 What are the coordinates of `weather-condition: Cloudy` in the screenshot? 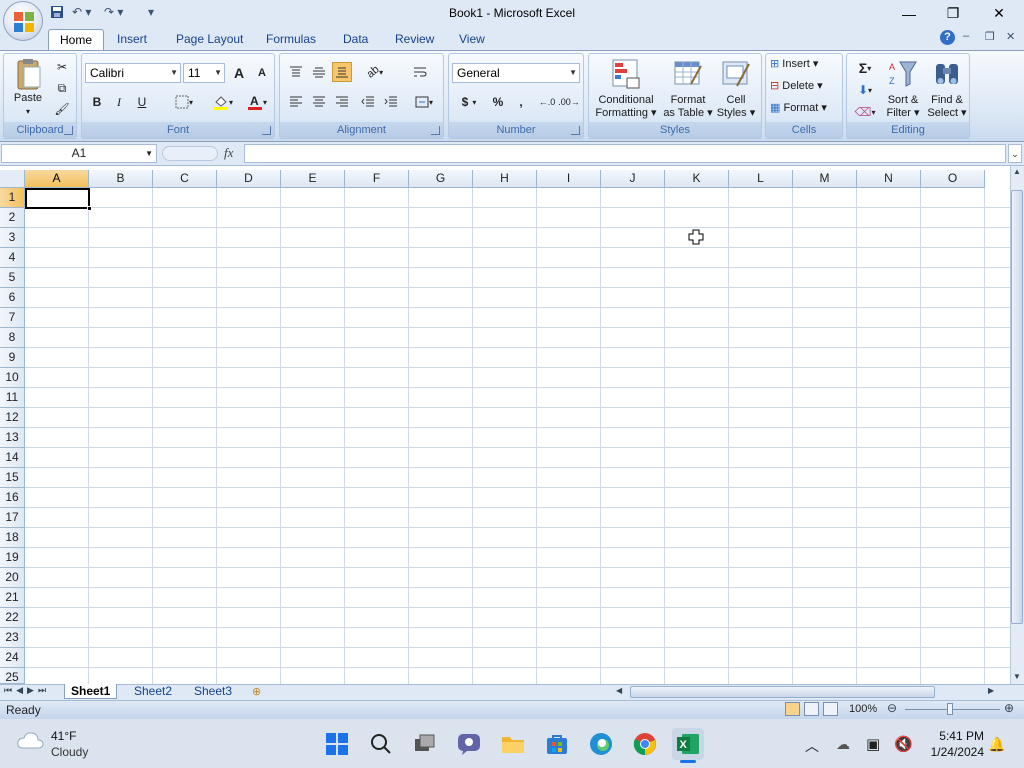 It's located at (69, 752).